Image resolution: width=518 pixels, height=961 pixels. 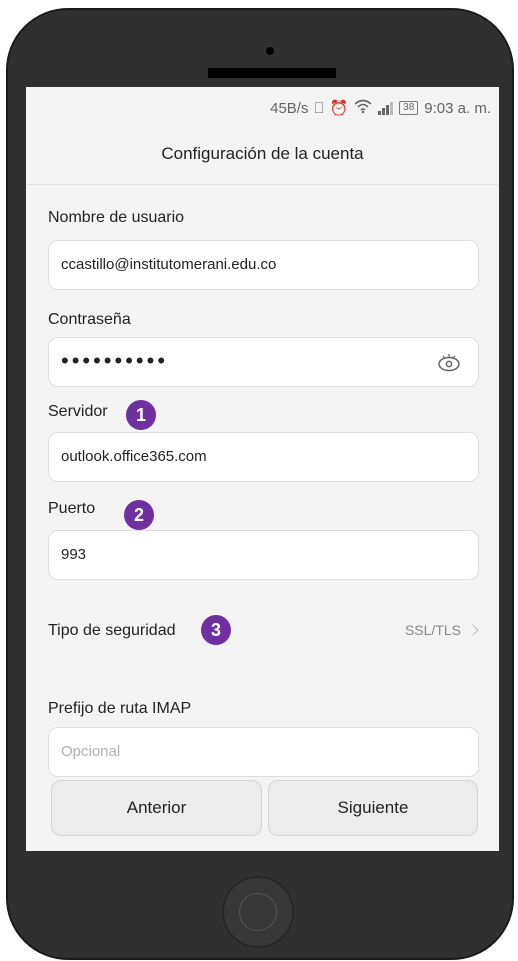 What do you see at coordinates (432, 630) in the screenshot?
I see `security-type-value: SSL/TLS` at bounding box center [432, 630].